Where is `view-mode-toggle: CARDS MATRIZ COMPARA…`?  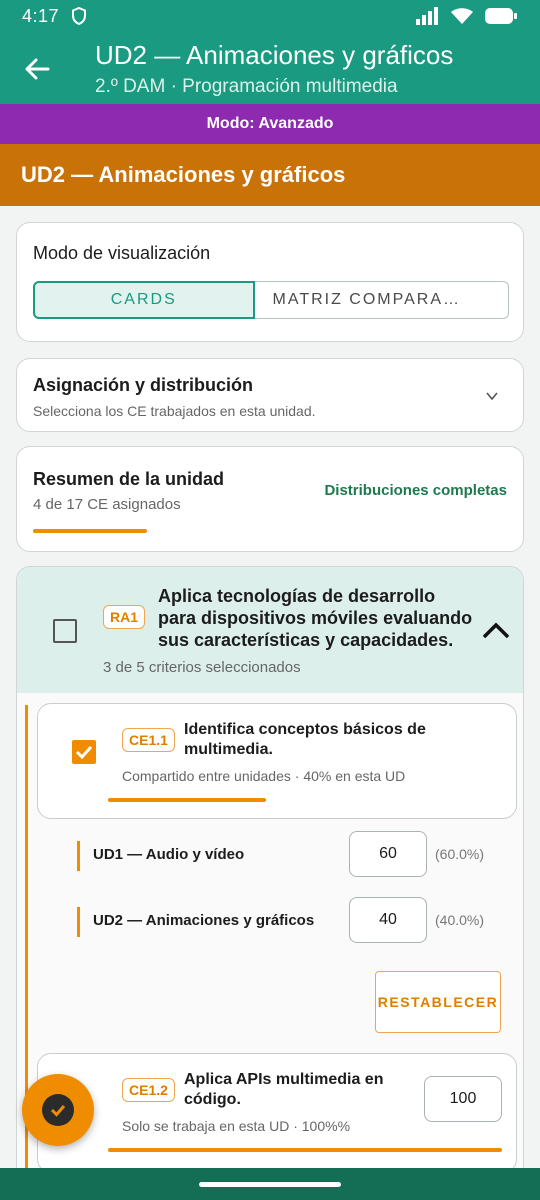 view-mode-toggle: CARDS MATRIZ COMPARA… is located at coordinates (271, 300).